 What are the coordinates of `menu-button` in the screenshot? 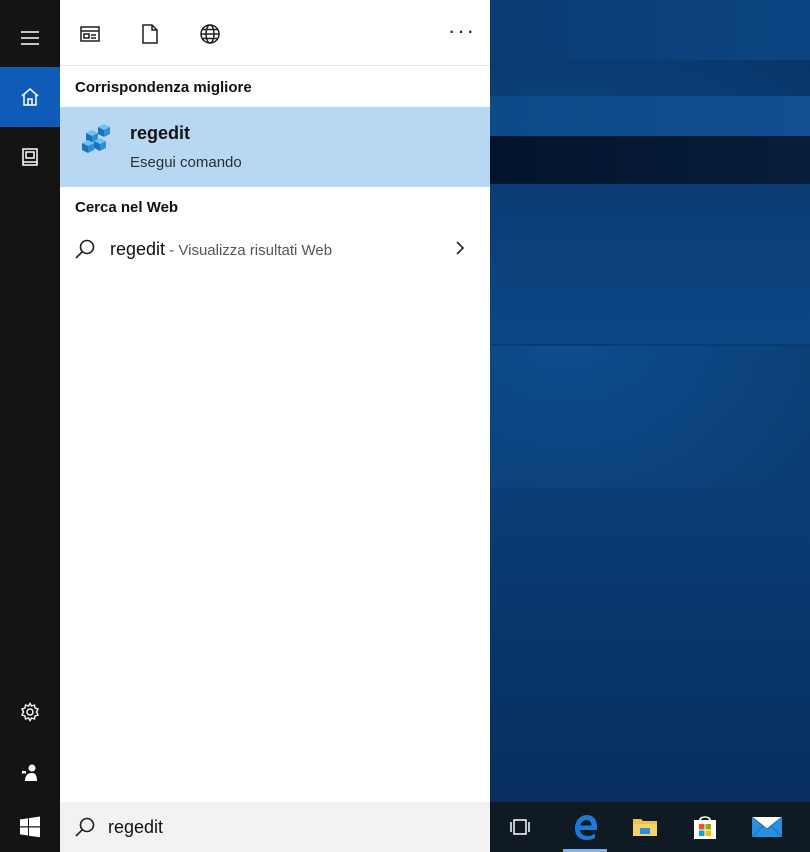 It's located at (30, 38).